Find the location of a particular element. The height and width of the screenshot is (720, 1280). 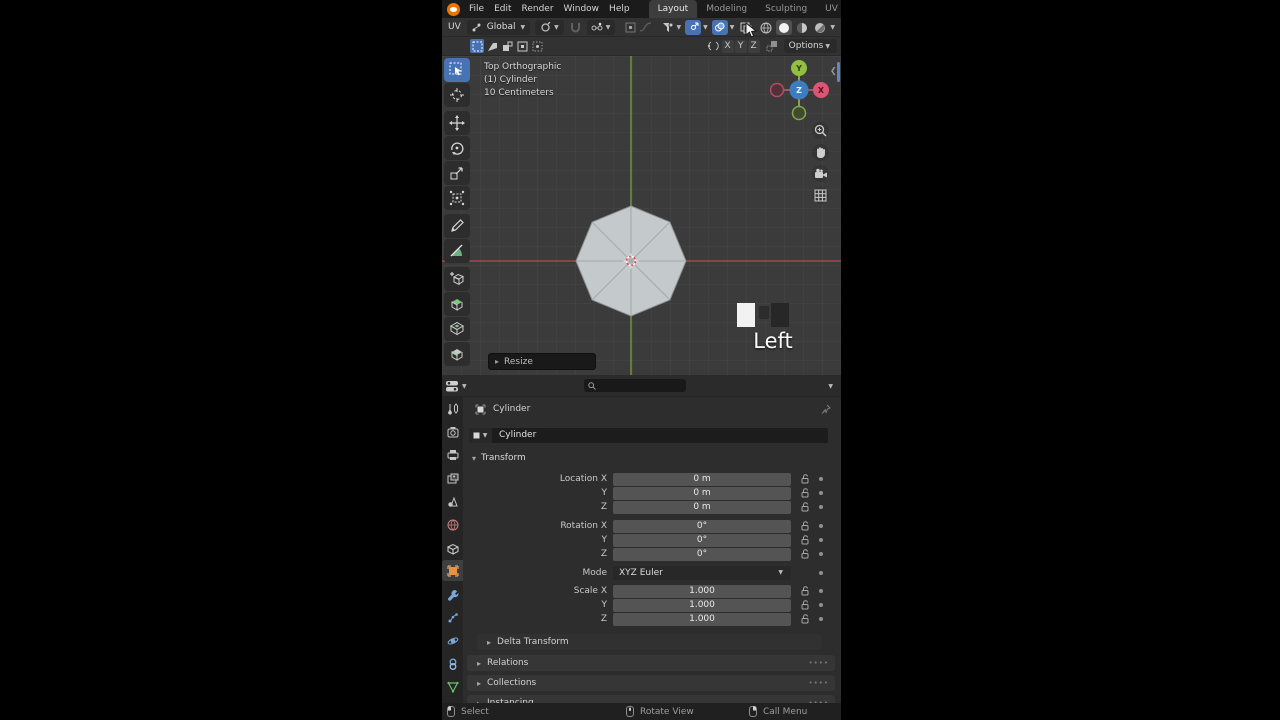

panel-instancing: ▸ Instancing •••• is located at coordinates (651, 699).